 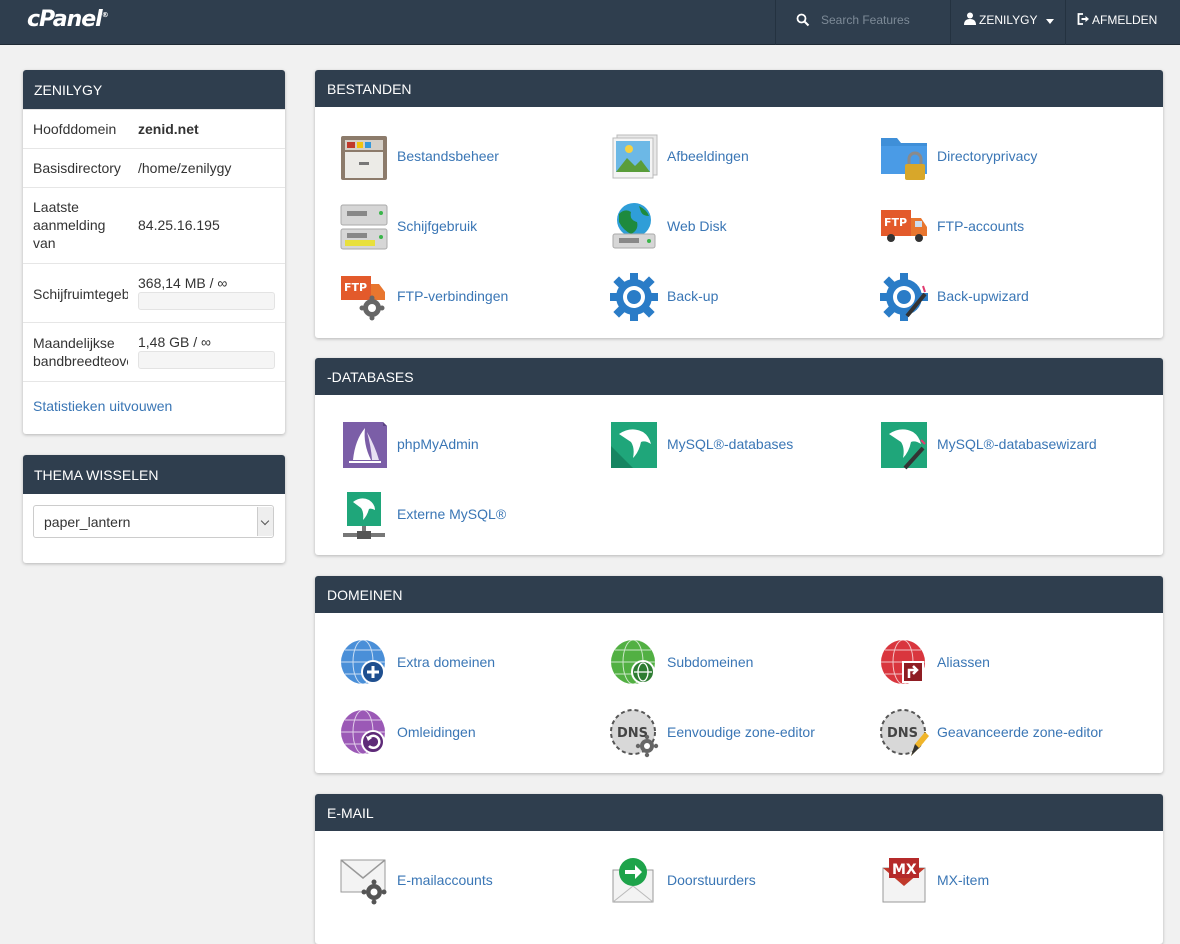 I want to click on logout-label: AFMELDEN, so click(x=1125, y=20).